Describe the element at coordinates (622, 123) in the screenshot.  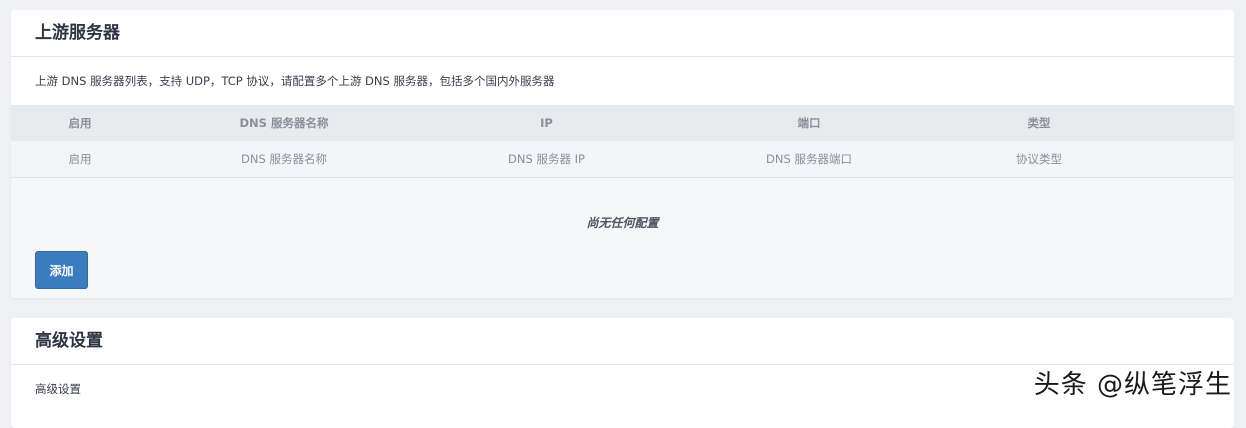
I see `table-header-row: 启用 DNS 服务器名称 IP 端口 类型` at that location.